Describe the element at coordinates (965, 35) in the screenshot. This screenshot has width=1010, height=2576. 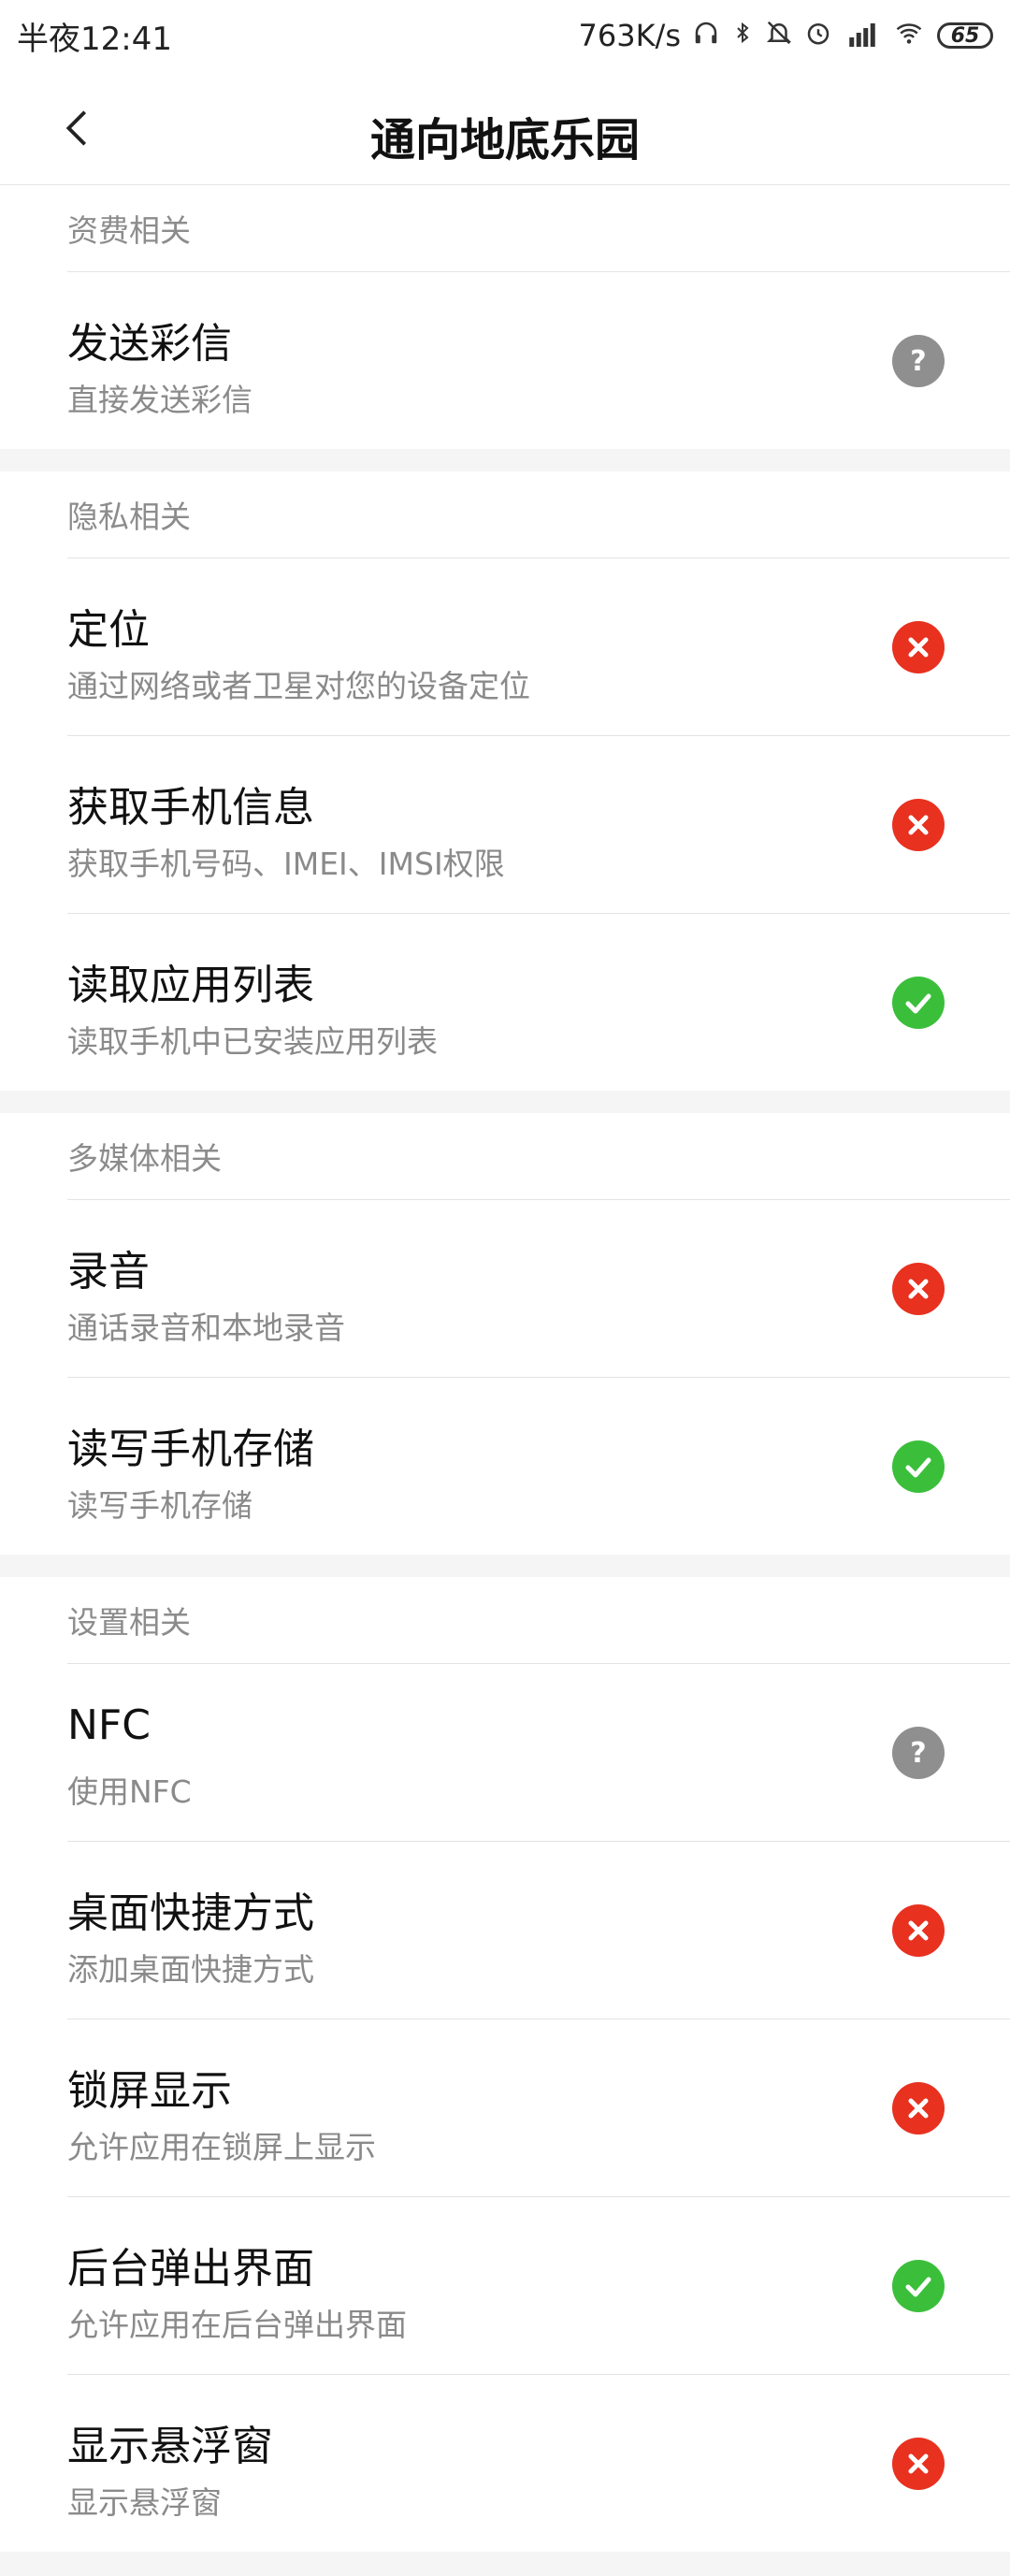
I see `battery-indicator: 65` at that location.